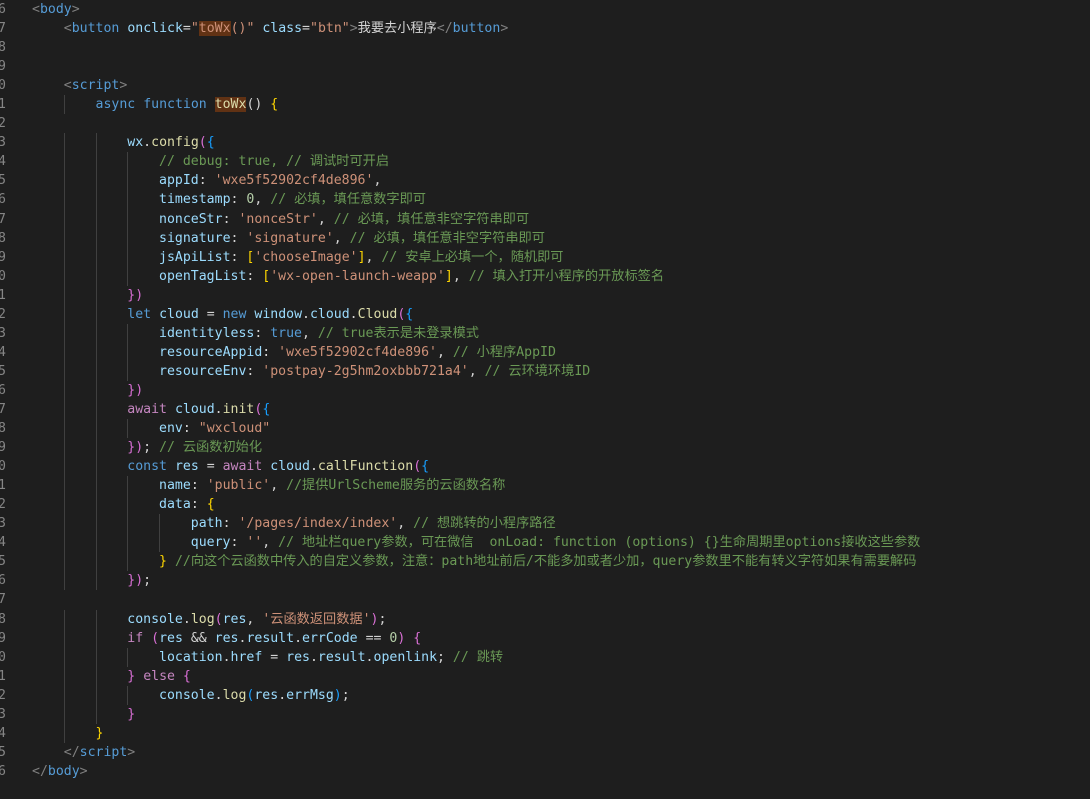  What do you see at coordinates (545, 695) in the screenshot?
I see `code-line: 2 console.log(res.errMsg);` at bounding box center [545, 695].